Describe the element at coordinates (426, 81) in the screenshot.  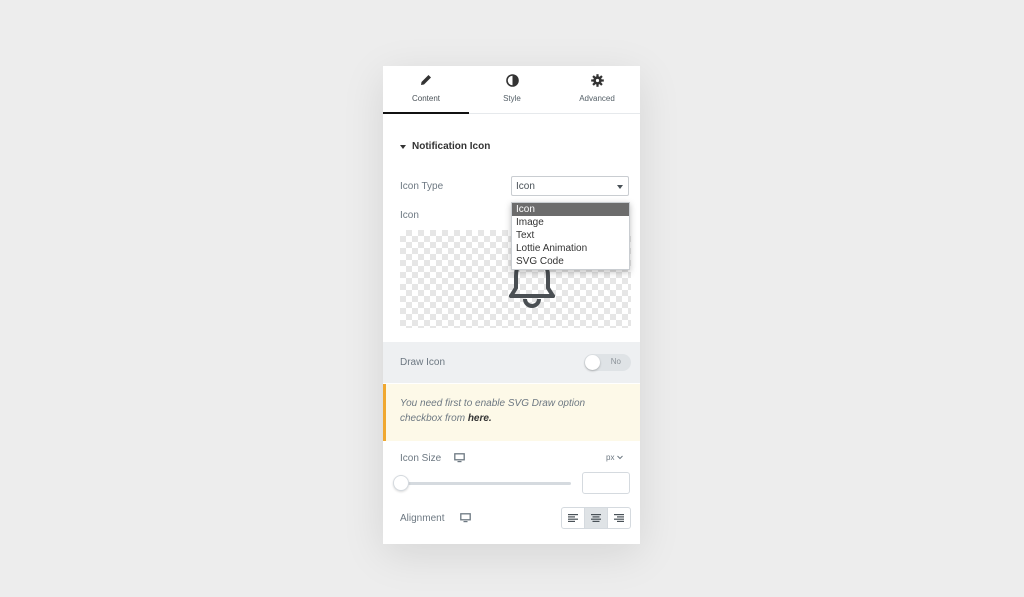
I see `pencil-icon` at that location.